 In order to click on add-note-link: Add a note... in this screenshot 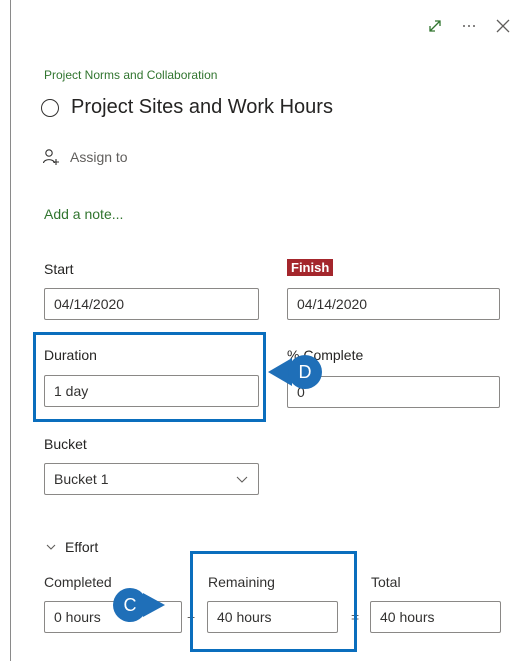, I will do `click(83, 214)`.